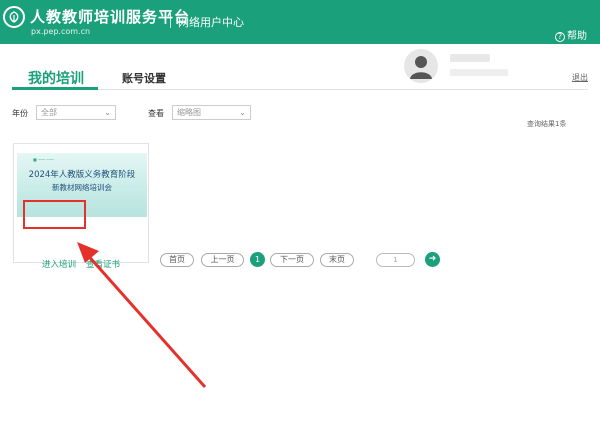  Describe the element at coordinates (14, 17) in the screenshot. I see `leaf-logo-icon` at that location.